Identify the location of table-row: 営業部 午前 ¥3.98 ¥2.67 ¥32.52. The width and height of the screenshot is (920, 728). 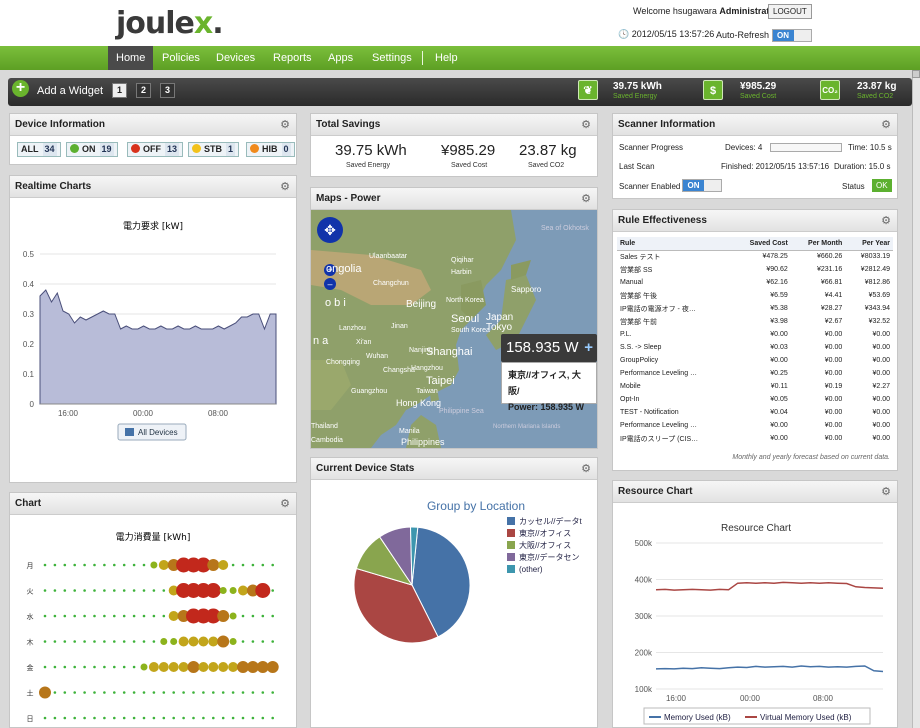
(755, 321).